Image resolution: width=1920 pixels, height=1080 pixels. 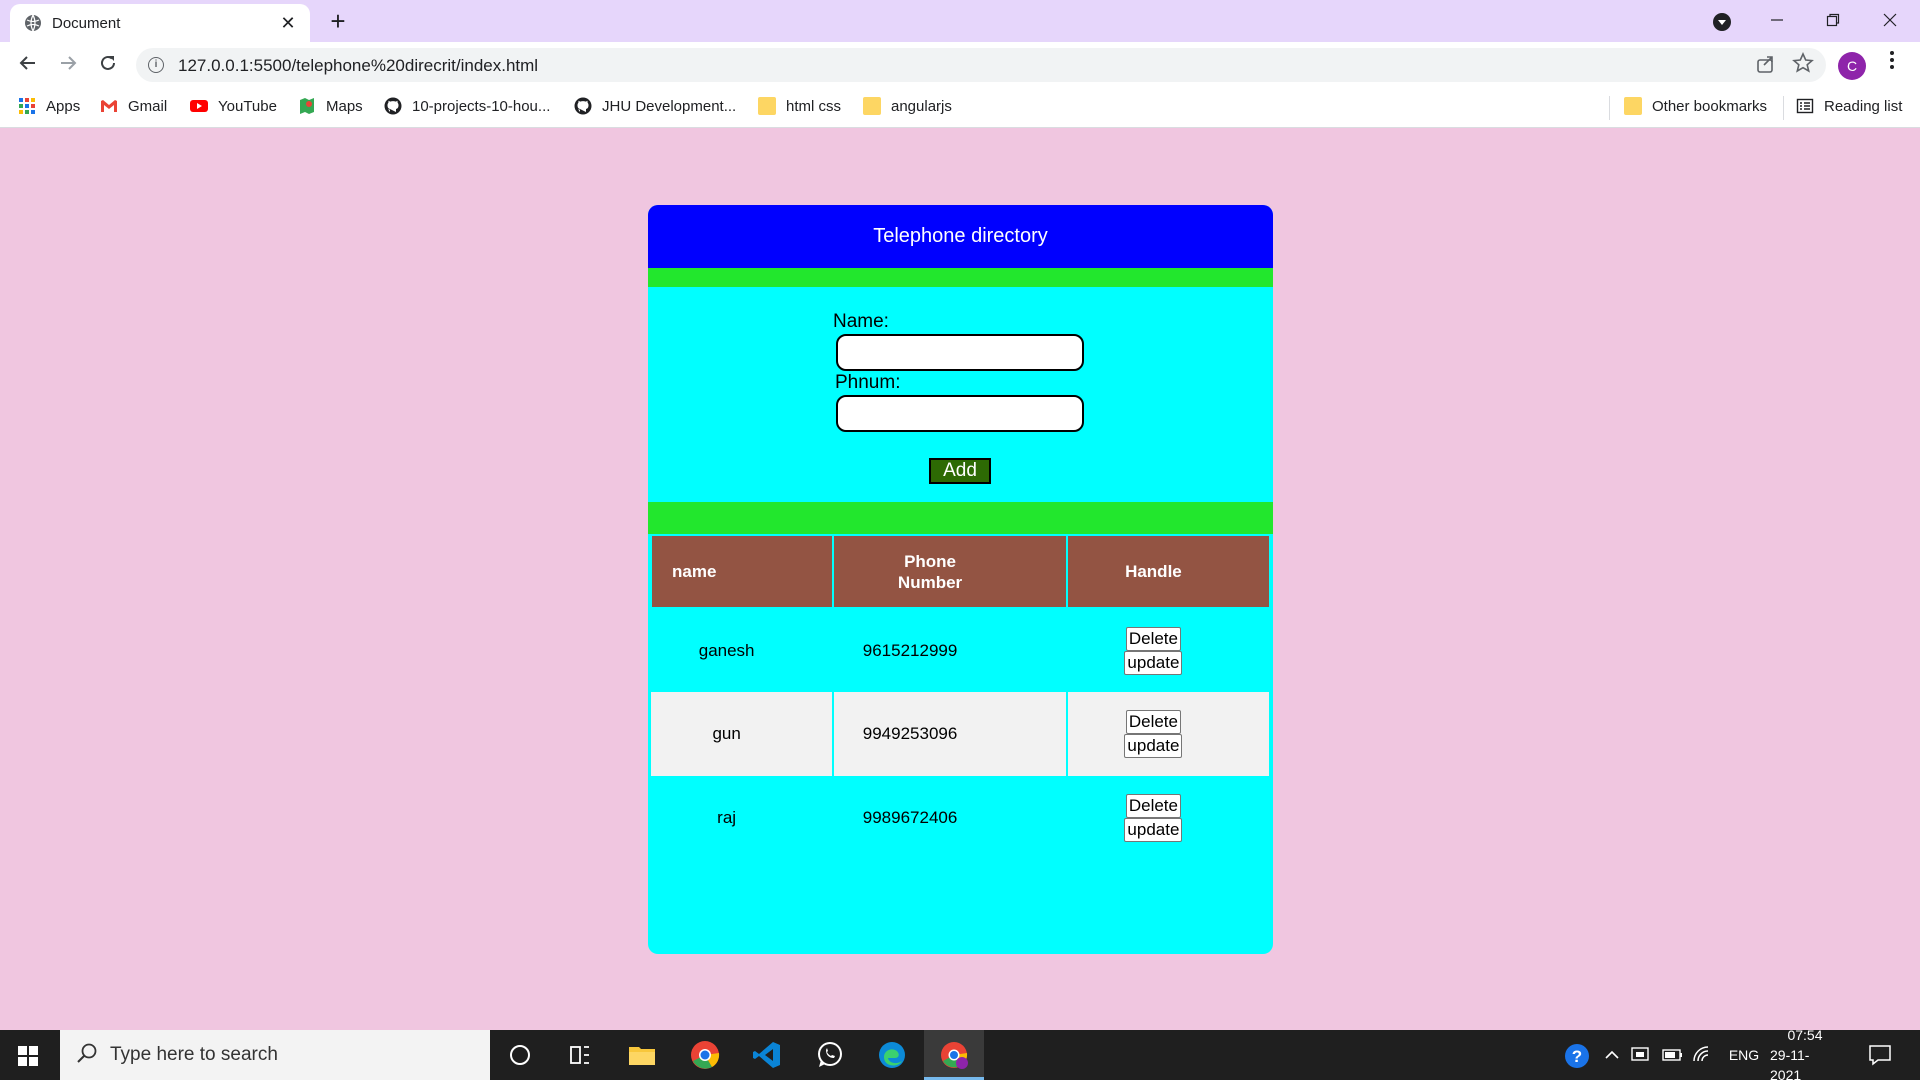 I want to click on more-vertical-icon, so click(x=1892, y=60).